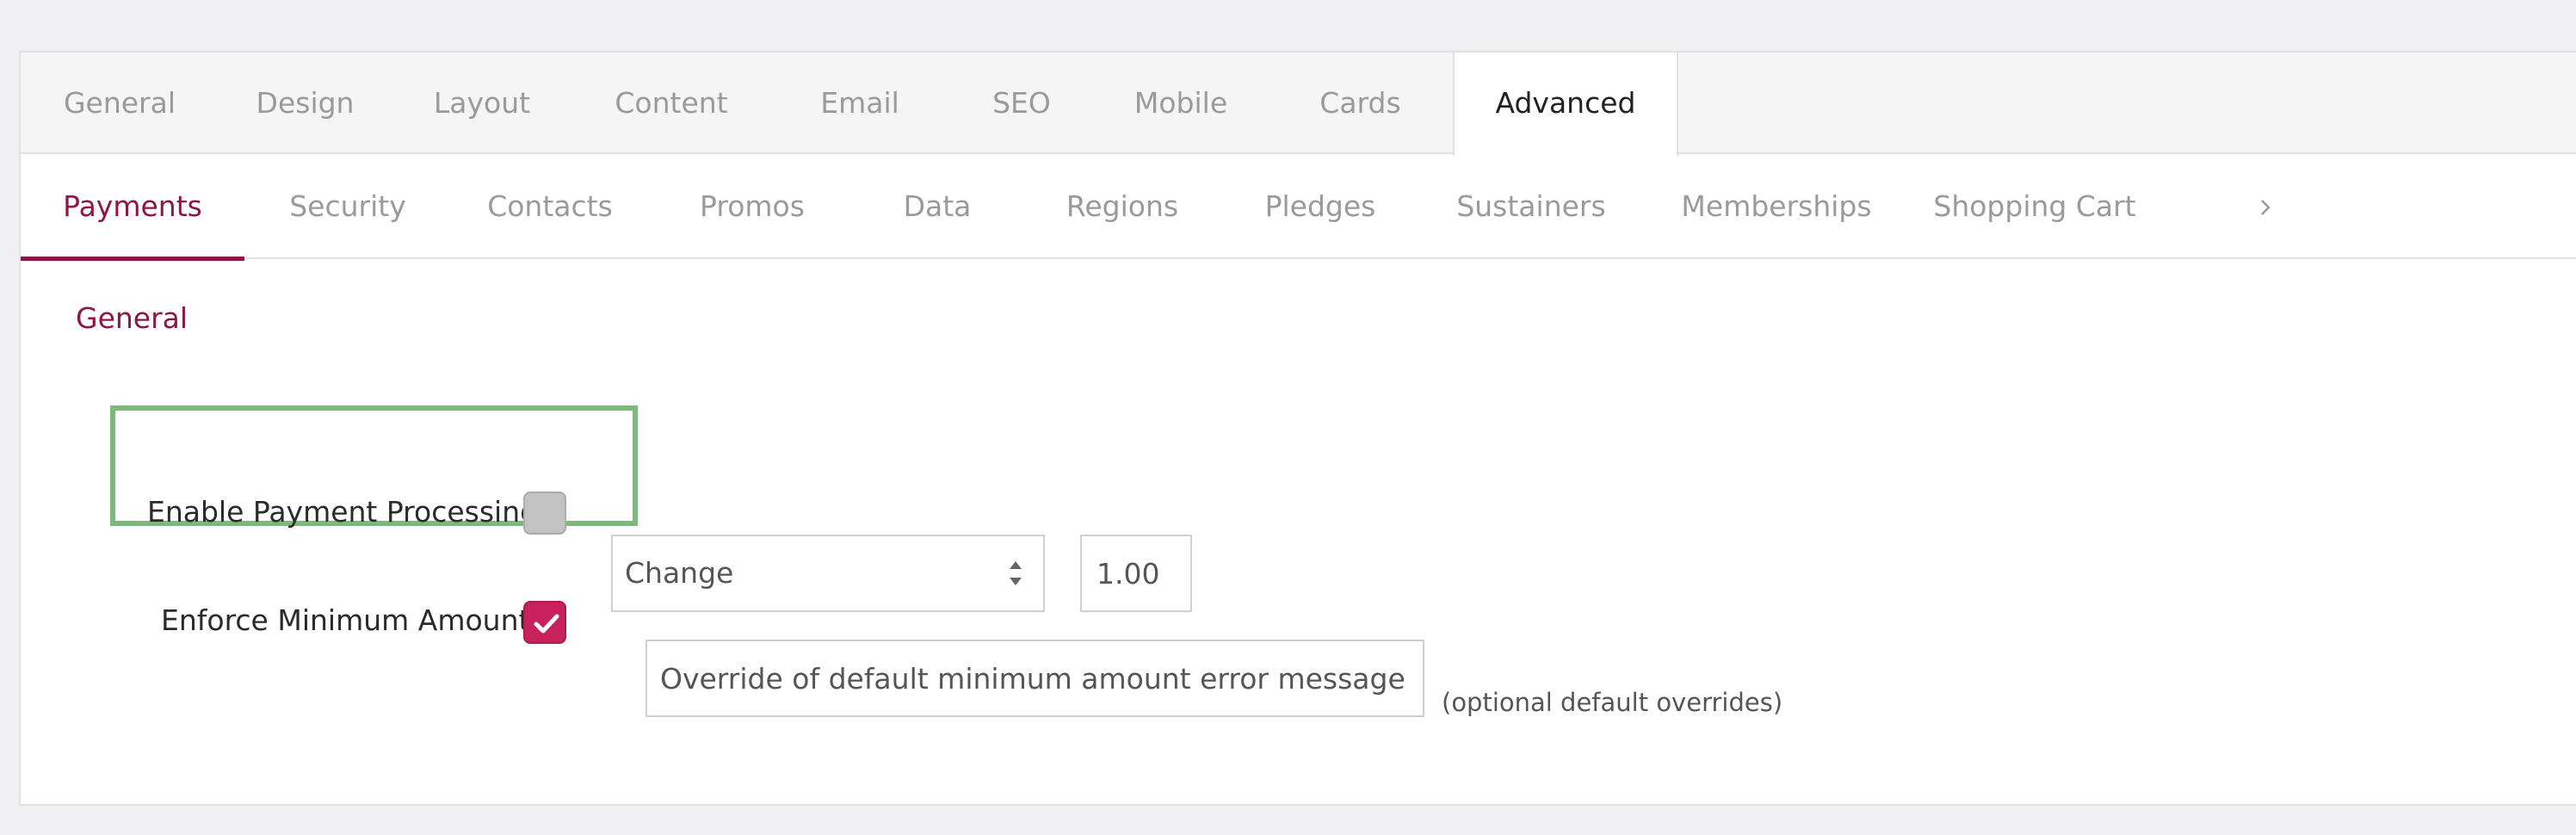 The height and width of the screenshot is (835, 2576). I want to click on subtab-shopping-cart: Shopping Cart, so click(2035, 207).